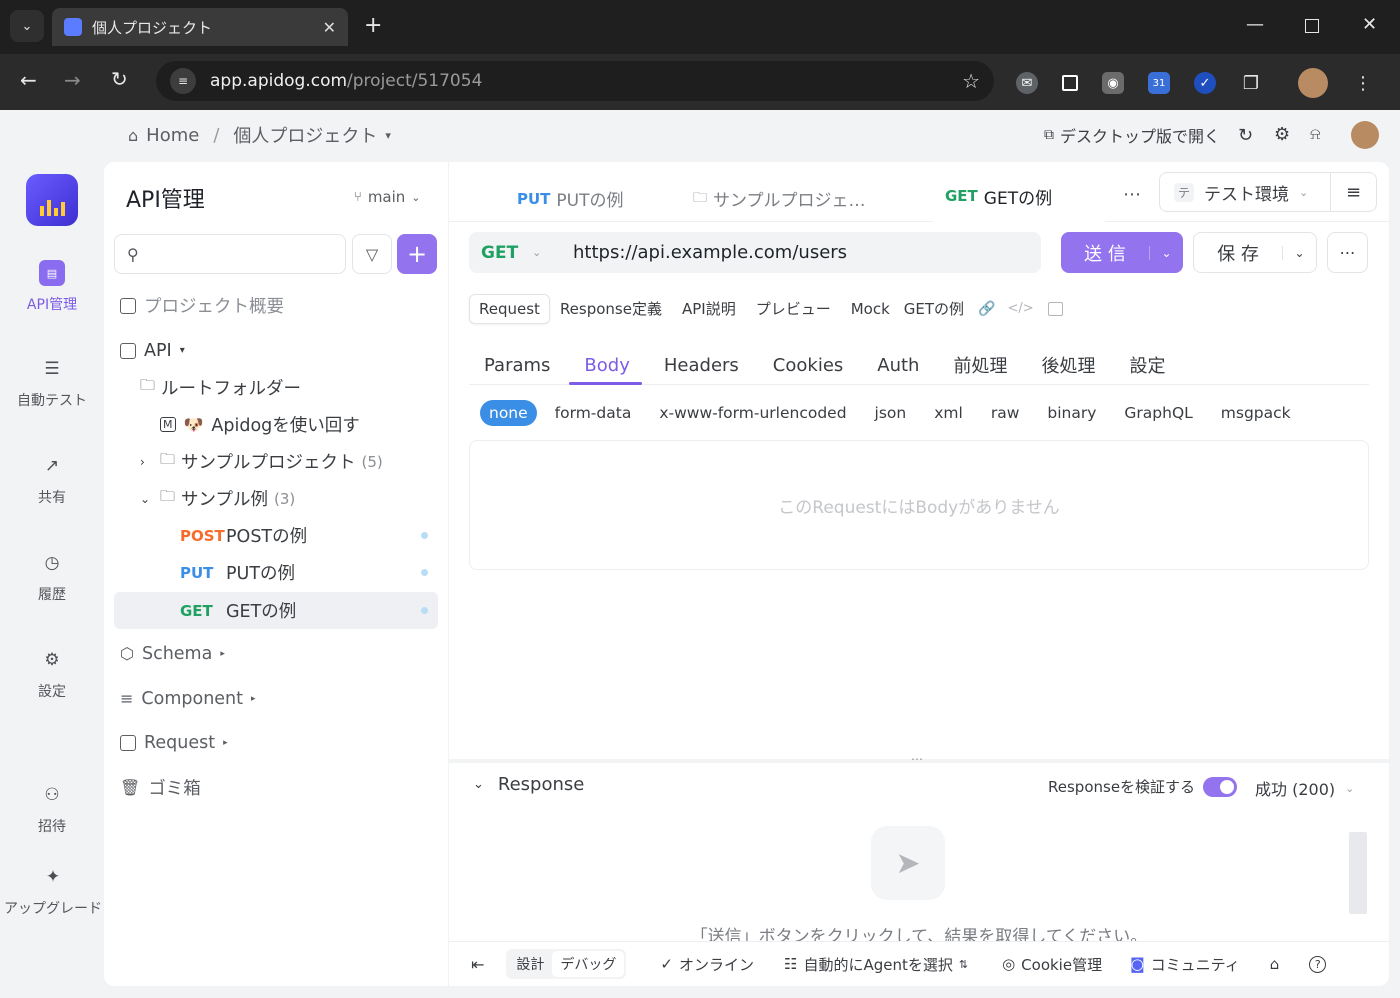 The width and height of the screenshot is (1400, 998). What do you see at coordinates (119, 79) in the screenshot?
I see `reload-icon: ↻` at bounding box center [119, 79].